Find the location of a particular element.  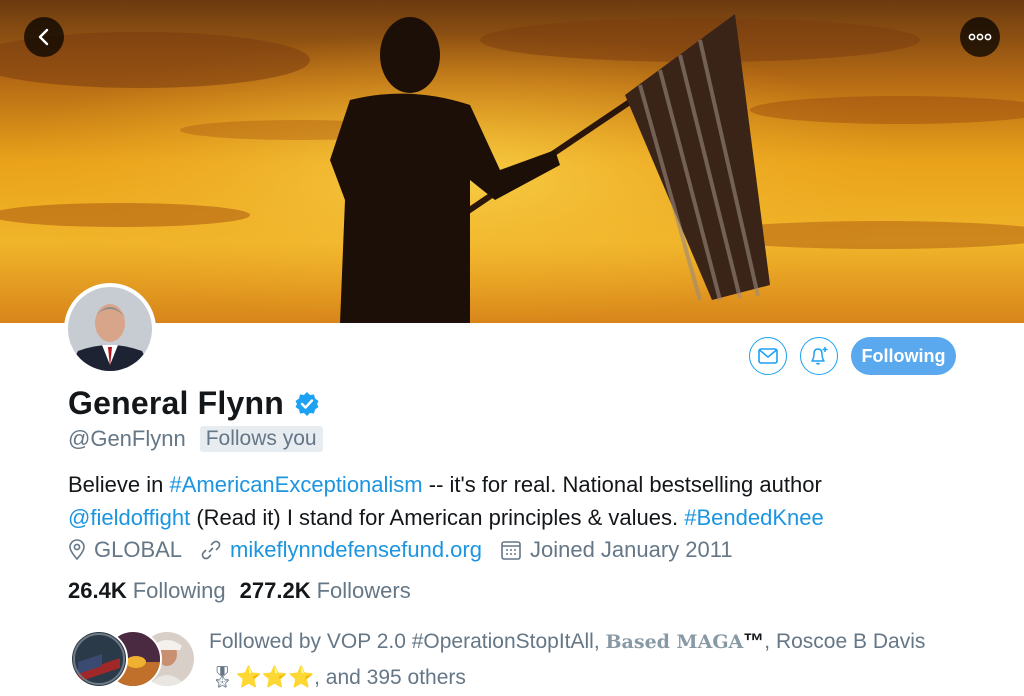

followed-by-name: Based MAGA is located at coordinates (674, 642).